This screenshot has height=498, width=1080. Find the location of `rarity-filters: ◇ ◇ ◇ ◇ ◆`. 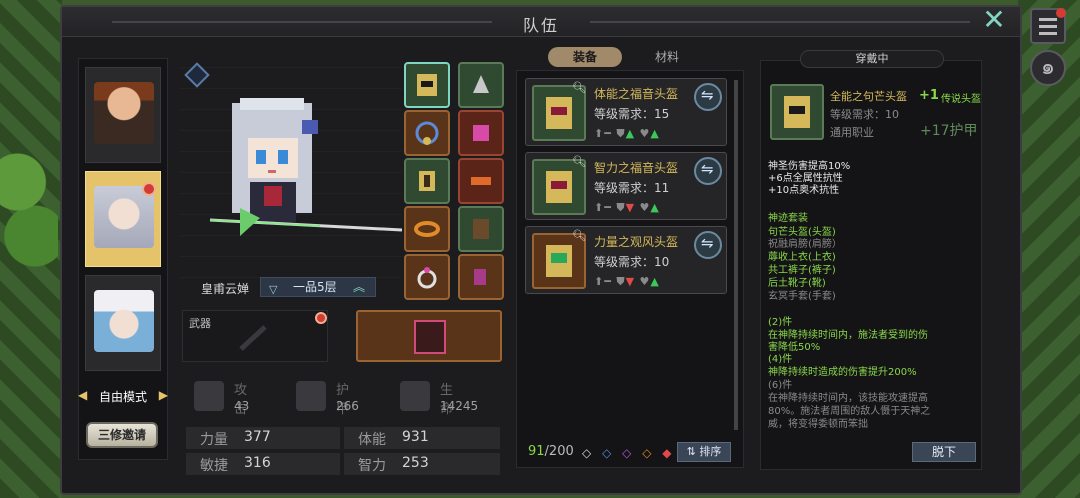

rarity-filters: ◇ ◇ ◇ ◇ ◆ is located at coordinates (630, 453).